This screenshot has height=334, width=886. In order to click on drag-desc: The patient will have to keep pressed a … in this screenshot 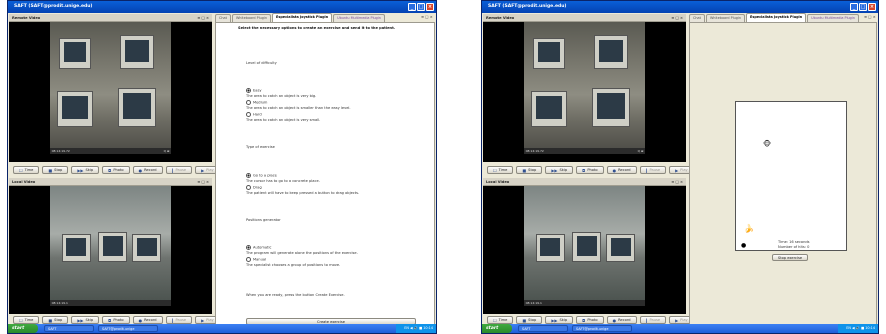, I will do `click(303, 193)`.